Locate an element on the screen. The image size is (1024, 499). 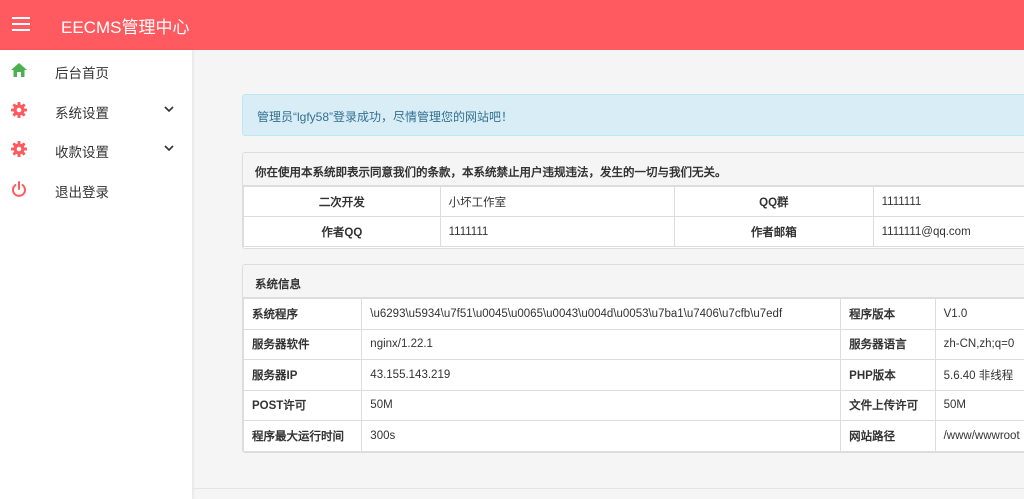
table-cell-key: 网站路径 is located at coordinates (888, 436).